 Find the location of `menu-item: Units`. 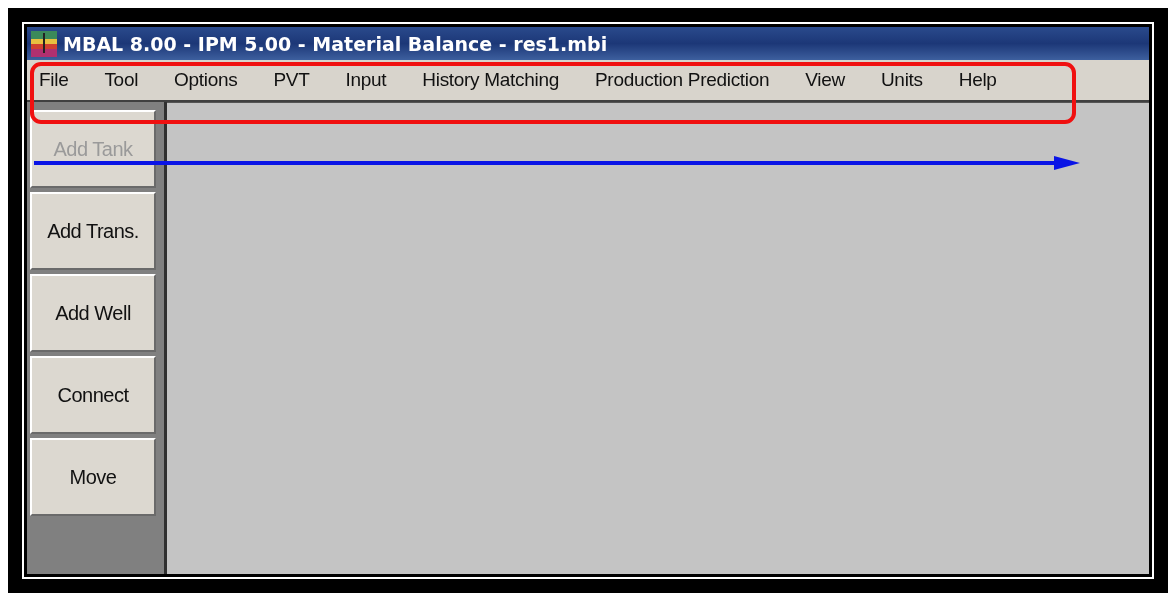

menu-item: Units is located at coordinates (908, 80).